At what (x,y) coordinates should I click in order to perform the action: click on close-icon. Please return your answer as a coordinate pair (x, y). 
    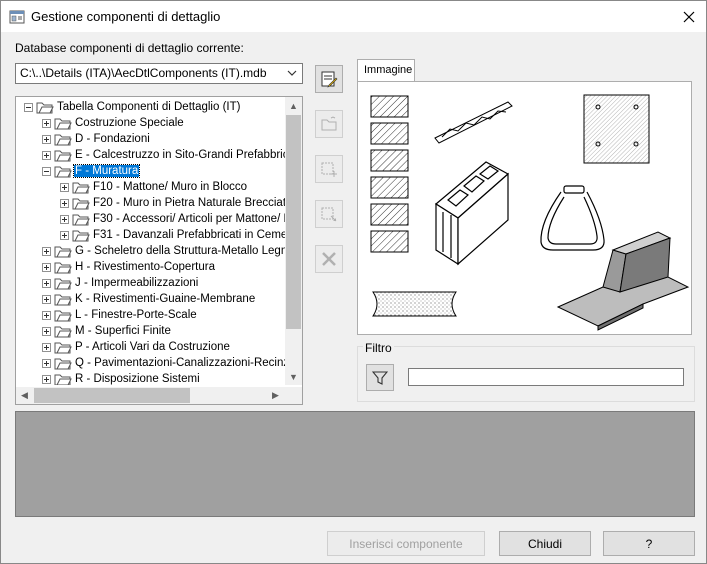
    Looking at the image, I should click on (689, 17).